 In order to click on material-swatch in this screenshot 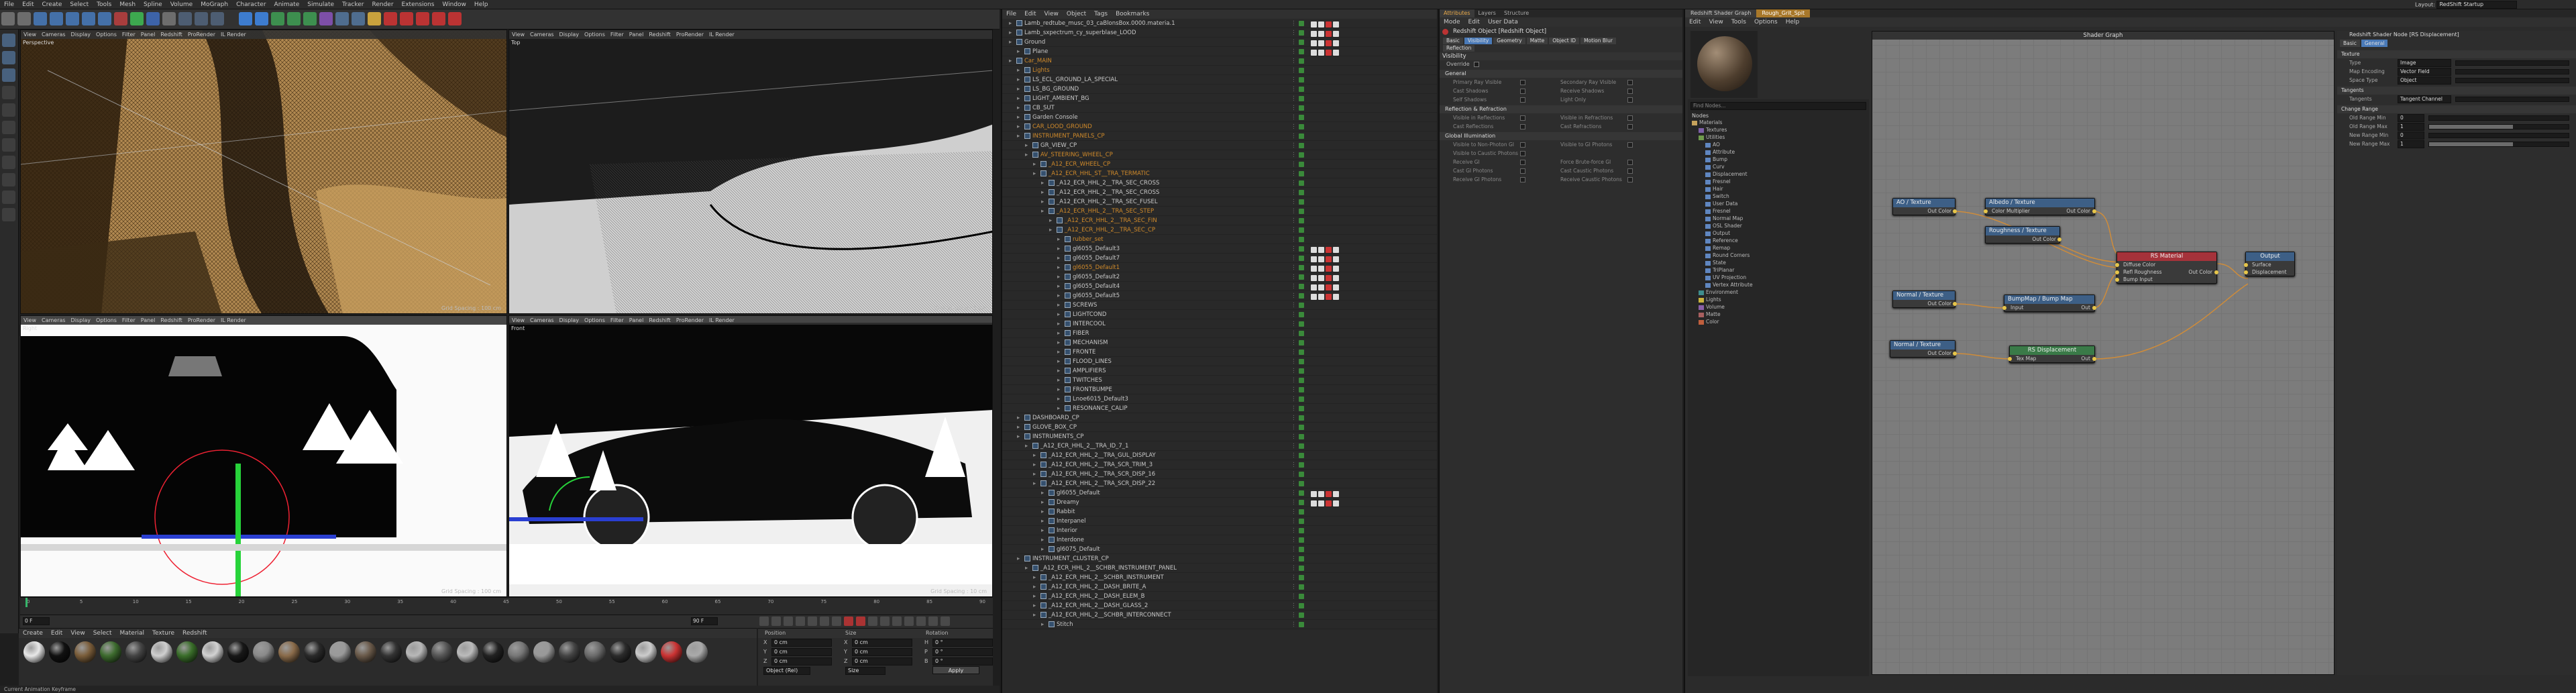, I will do `click(518, 652)`.